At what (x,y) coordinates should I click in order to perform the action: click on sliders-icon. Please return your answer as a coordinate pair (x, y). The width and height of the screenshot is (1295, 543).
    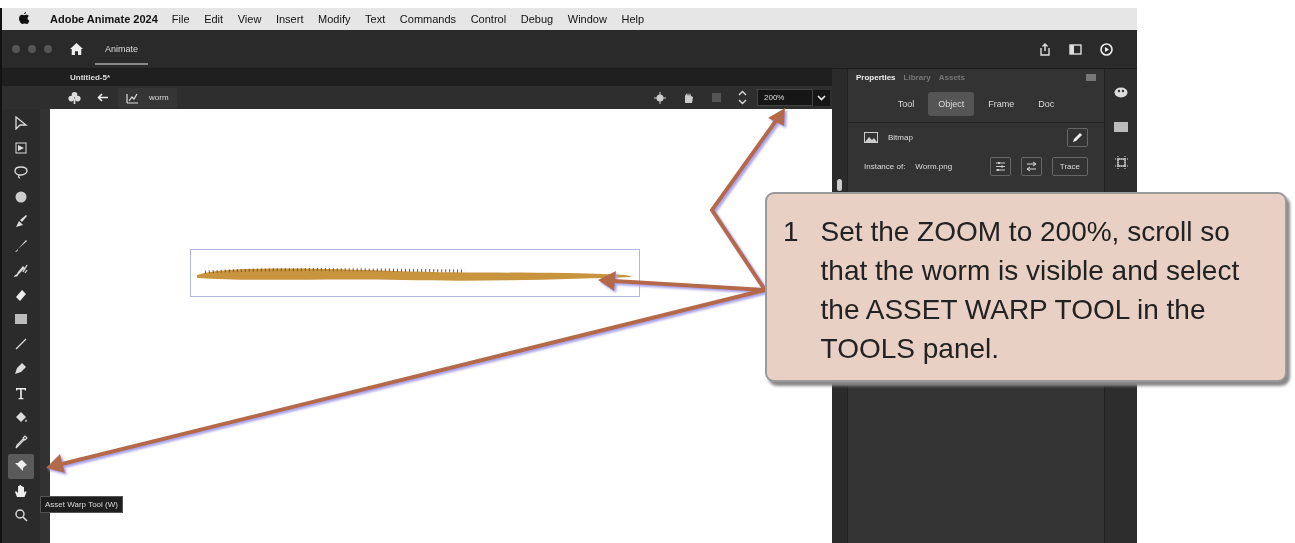
    Looking at the image, I should click on (1000, 166).